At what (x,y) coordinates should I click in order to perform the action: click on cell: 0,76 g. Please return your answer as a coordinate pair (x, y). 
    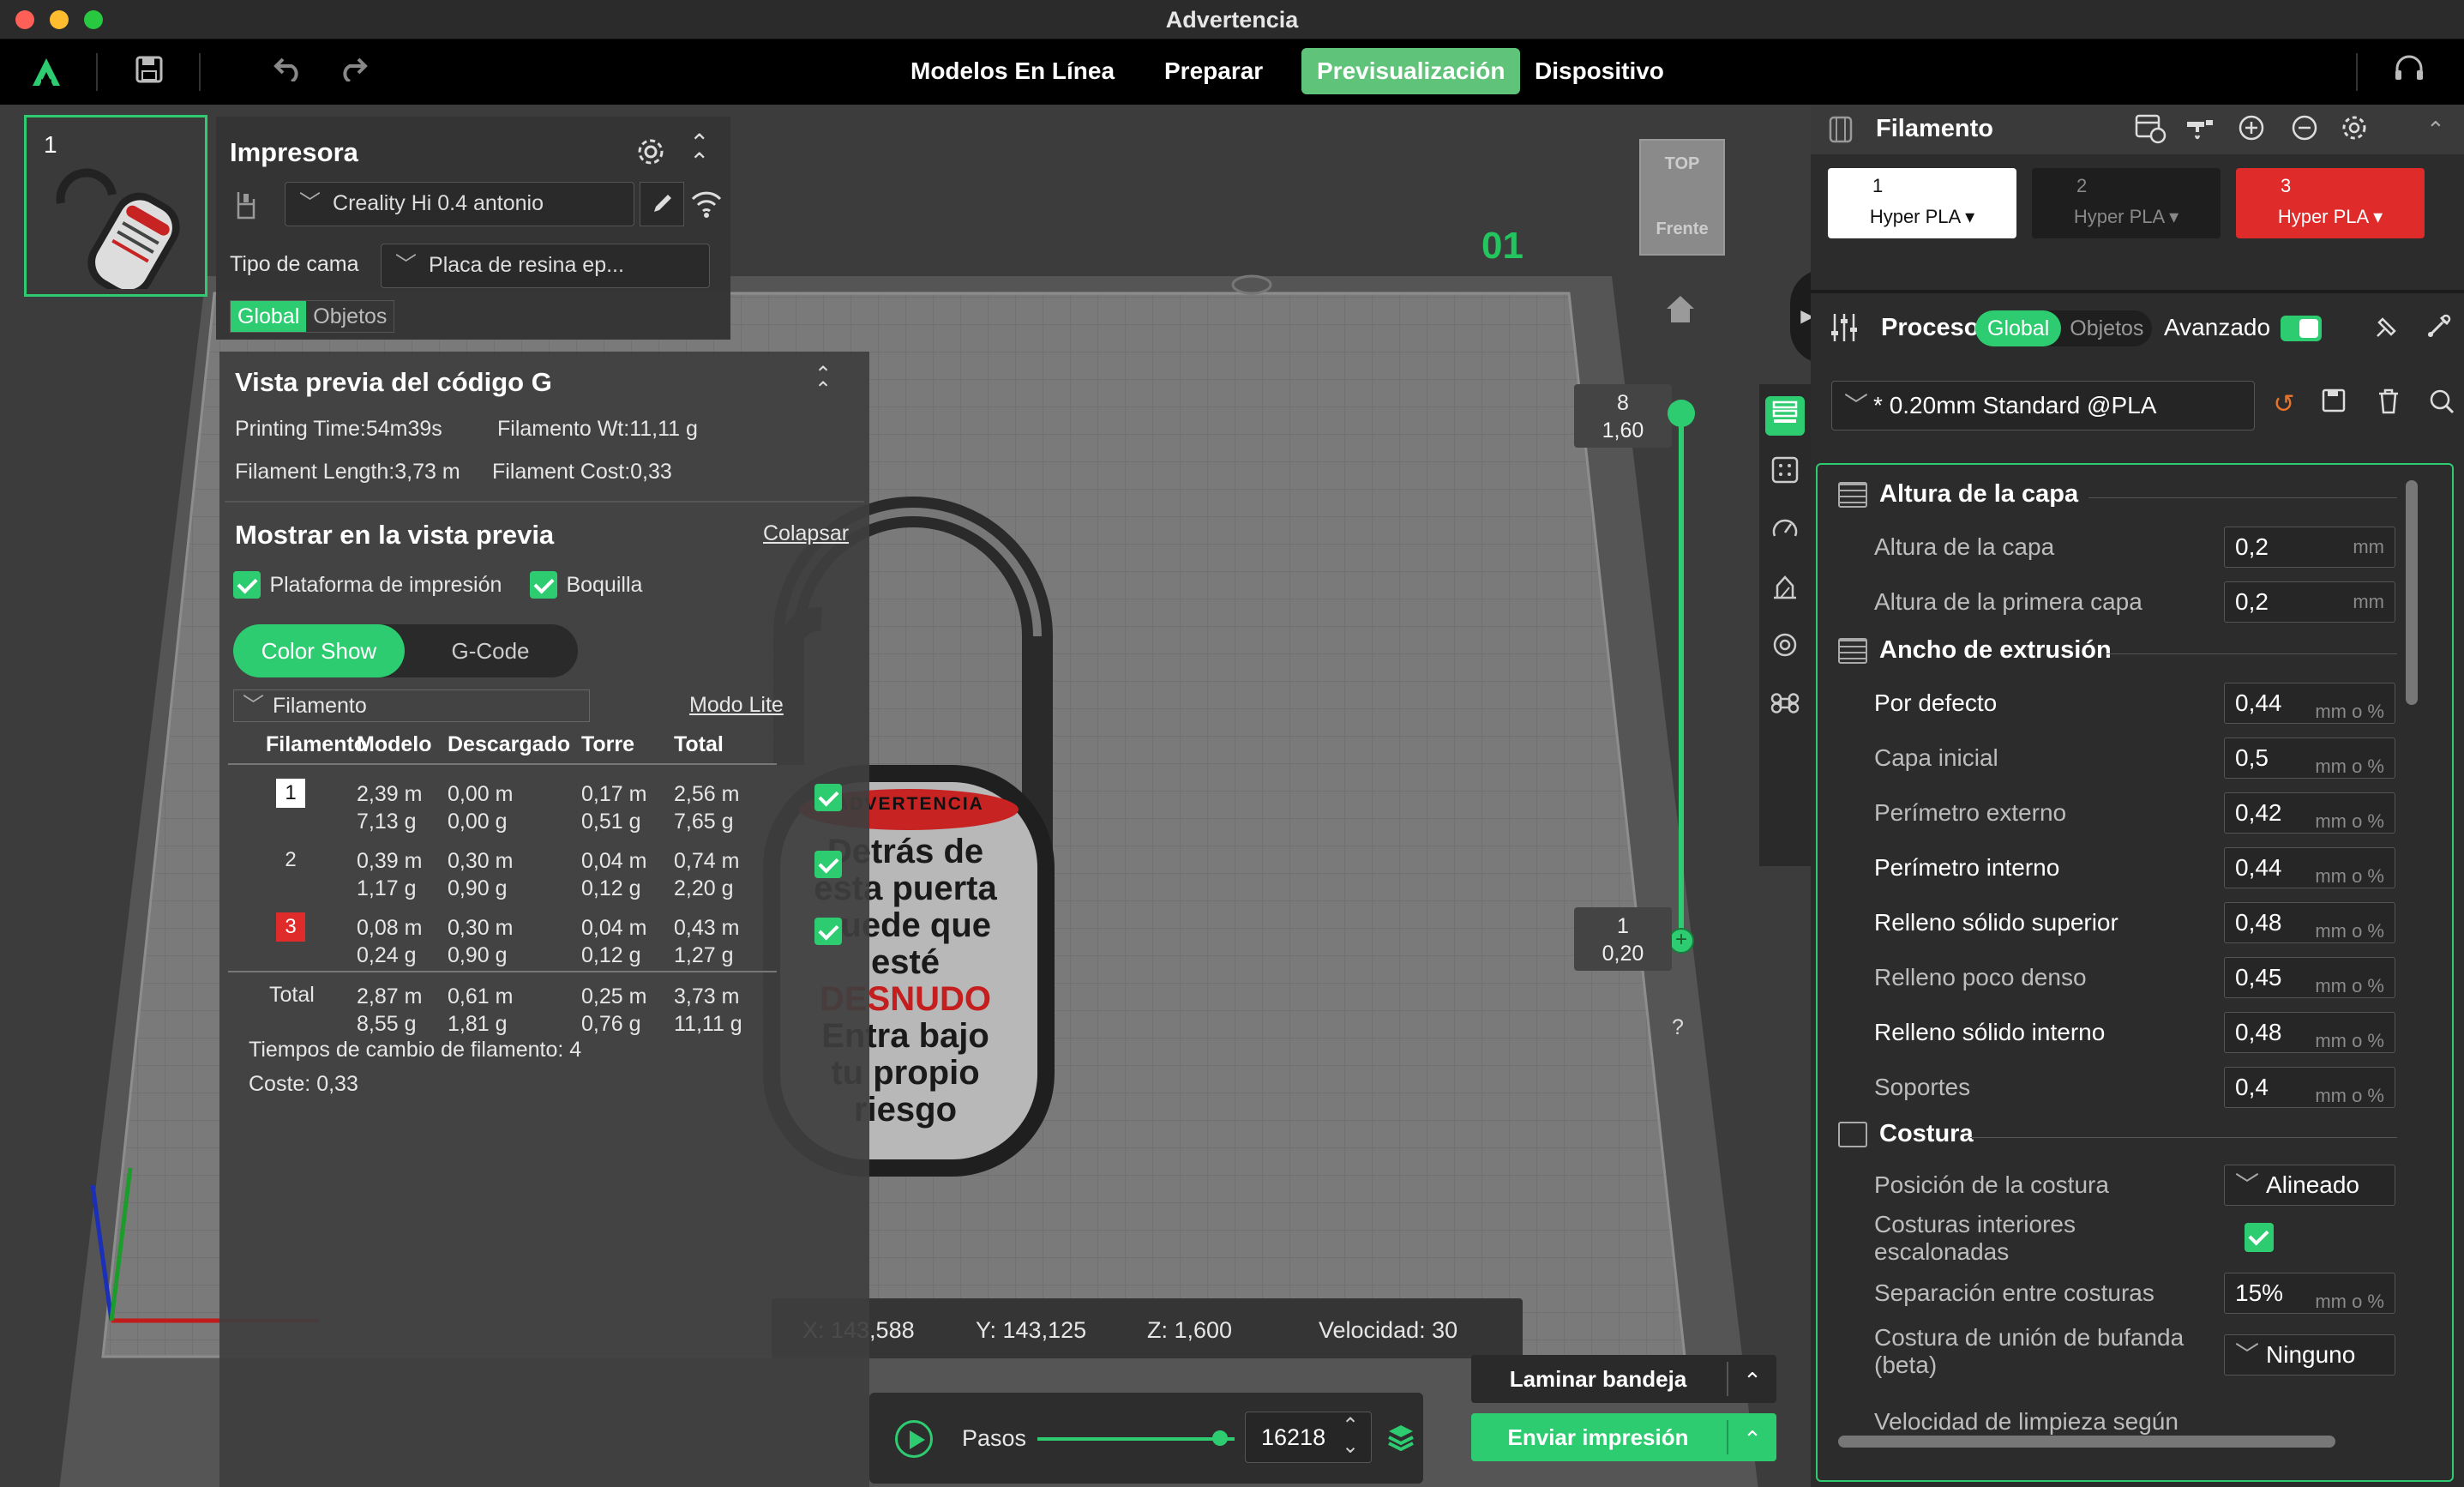
    Looking at the image, I should click on (611, 1024).